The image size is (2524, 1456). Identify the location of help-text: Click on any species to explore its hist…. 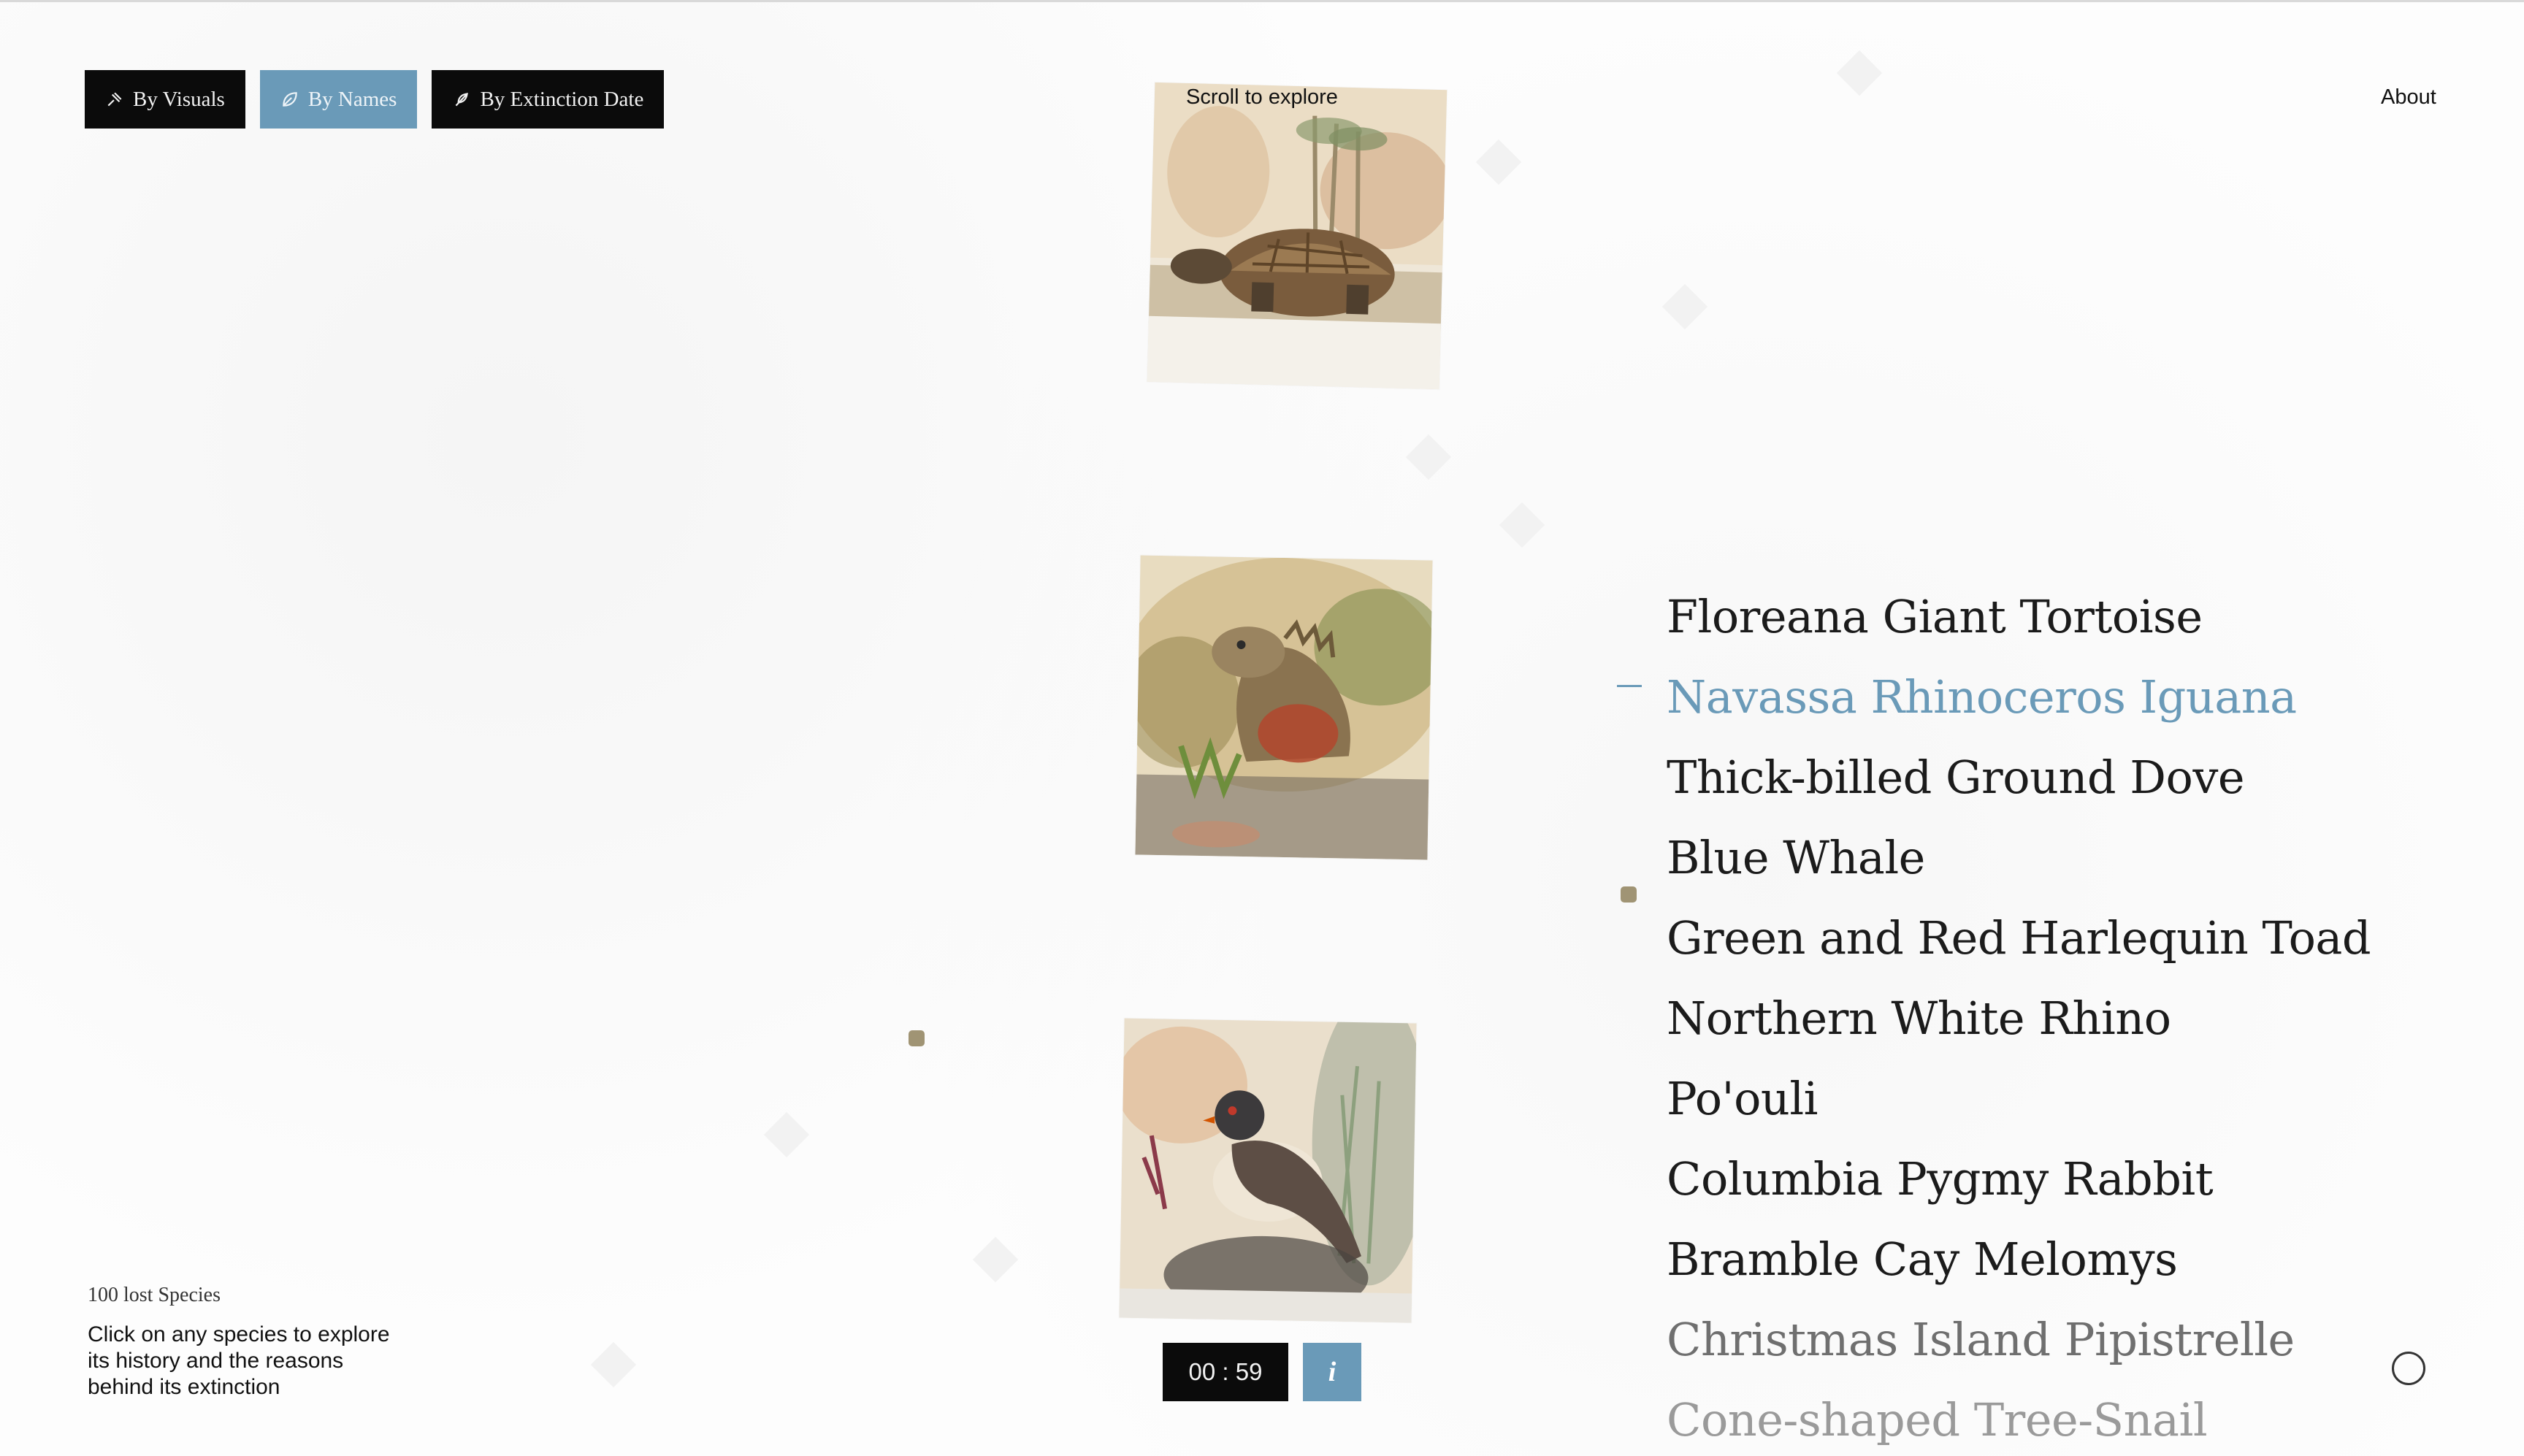
(239, 1360).